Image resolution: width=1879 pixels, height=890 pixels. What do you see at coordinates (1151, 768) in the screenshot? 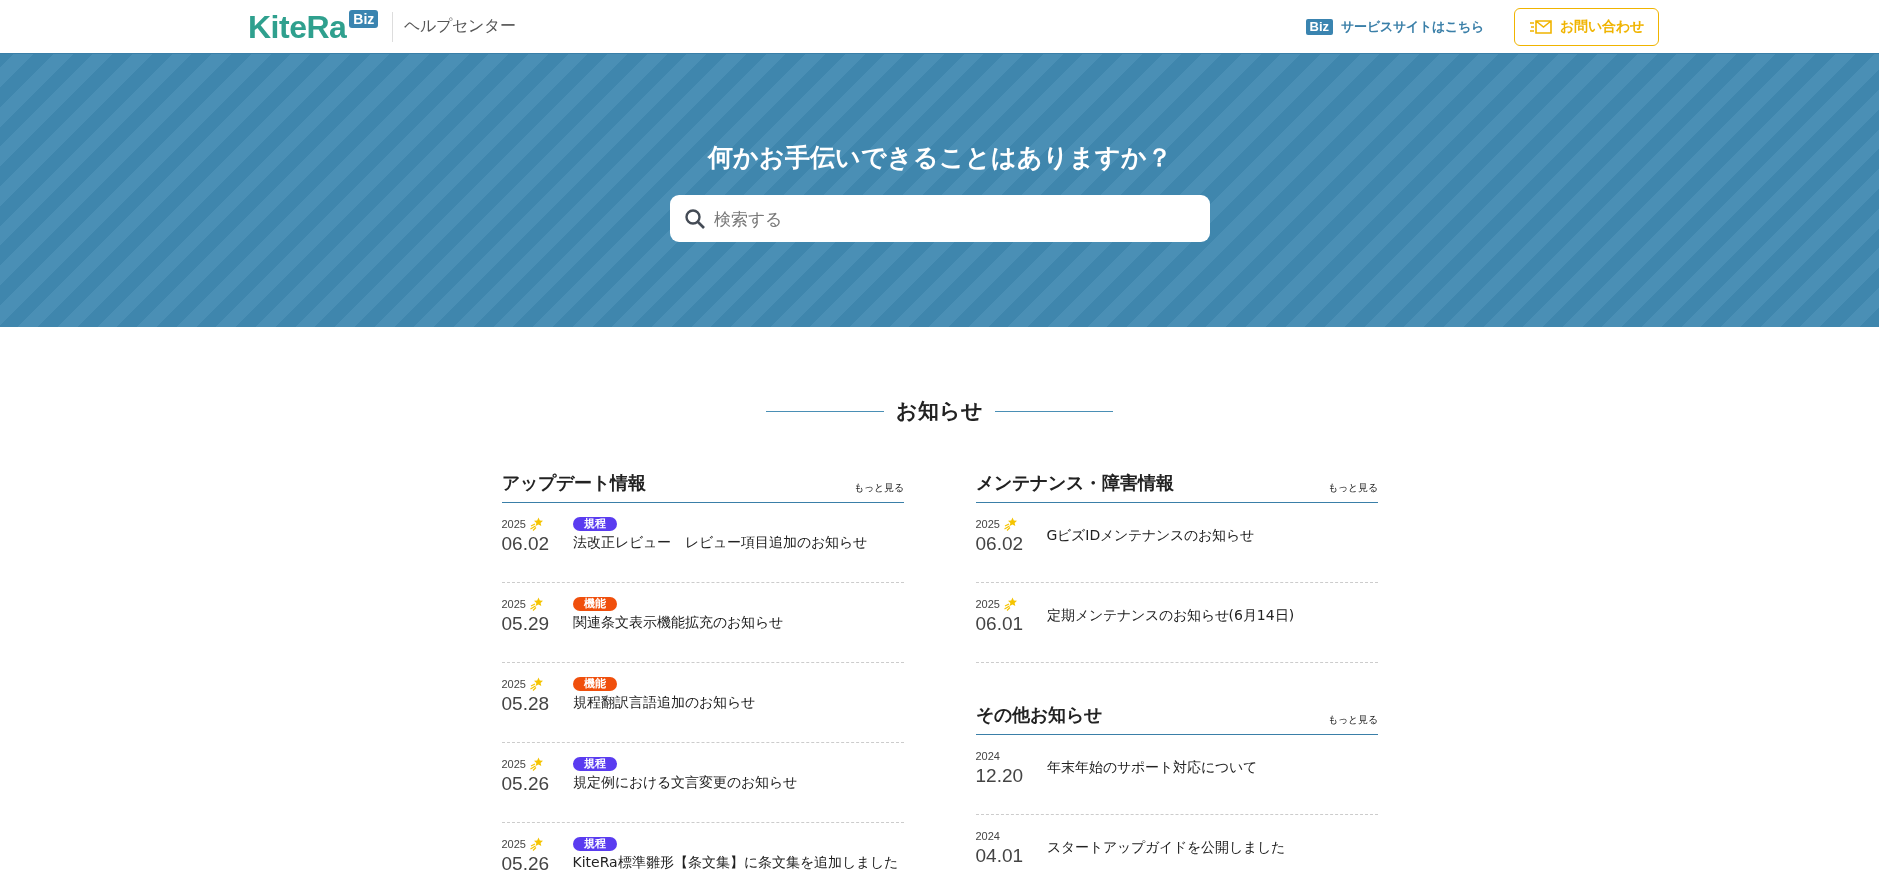
I see `news-link: 年末年始のサポート対応について` at bounding box center [1151, 768].